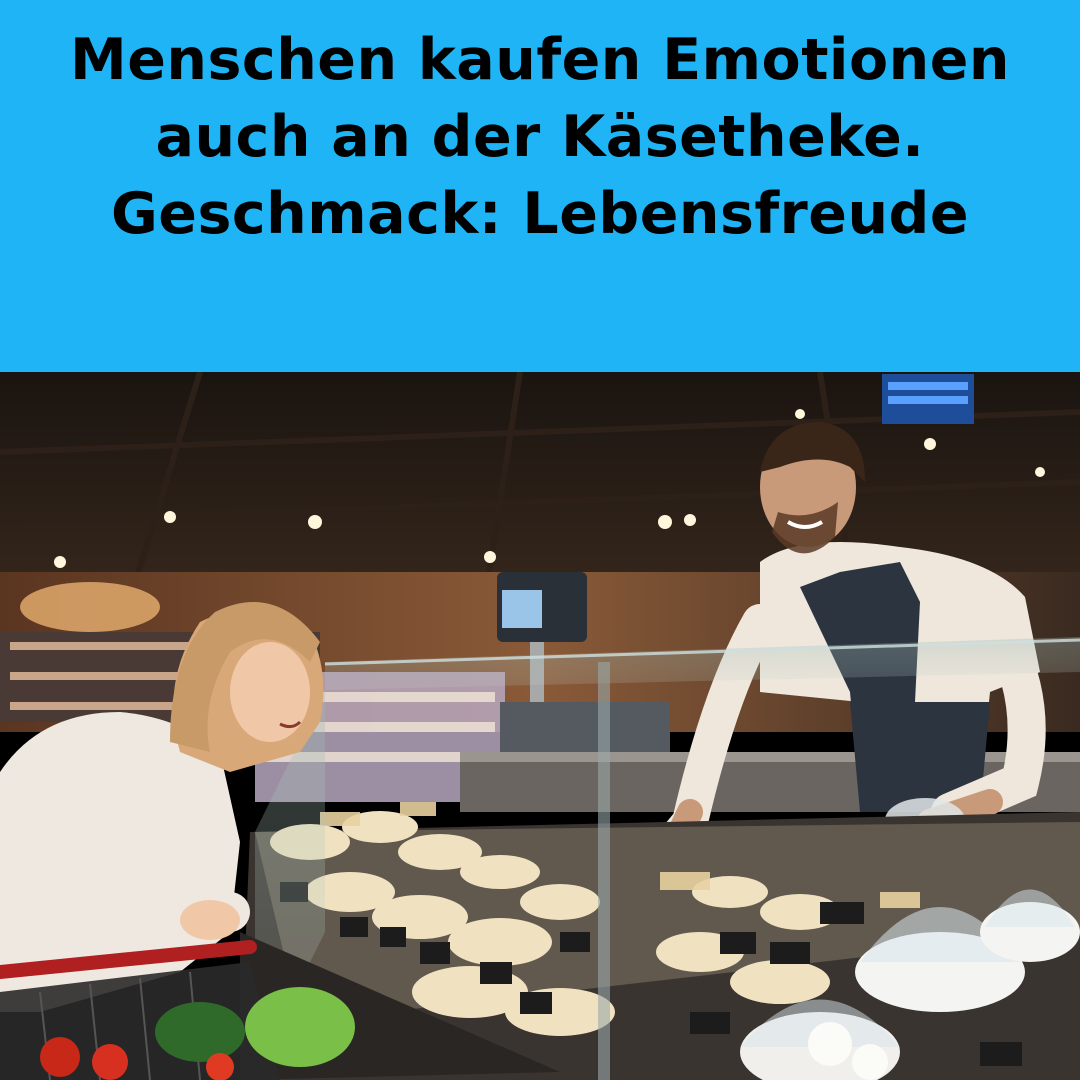  What do you see at coordinates (540, 214) in the screenshot?
I see `headline-line-3: Geschmack: Lebensfreude` at bounding box center [540, 214].